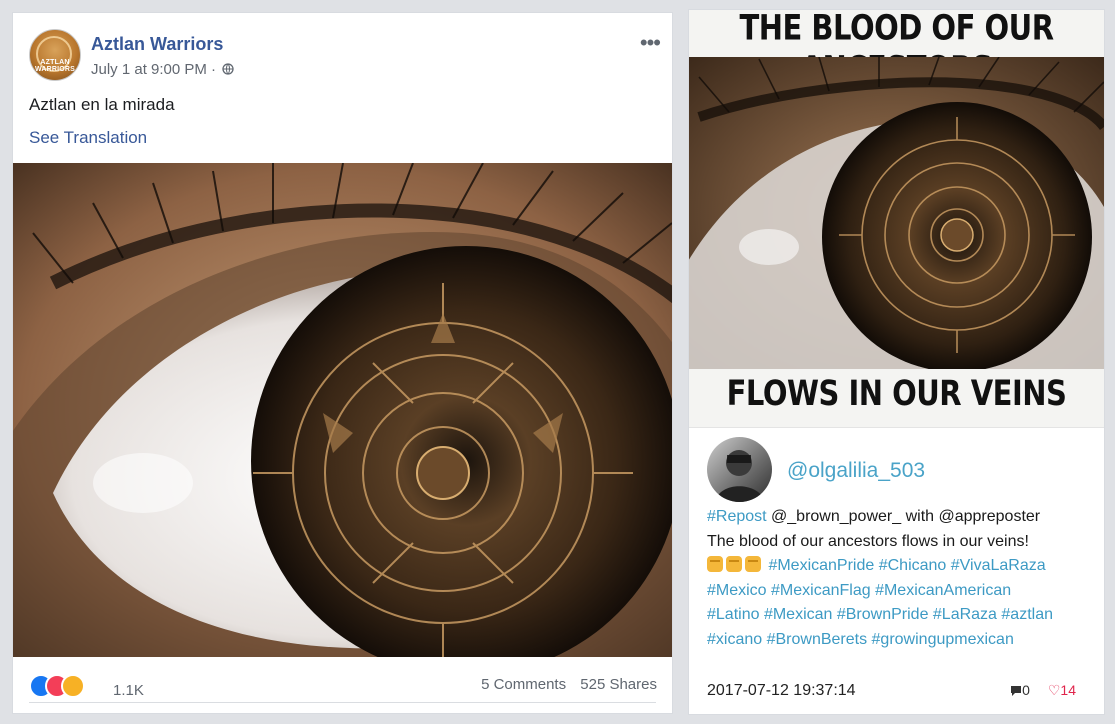  What do you see at coordinates (342, 685) in the screenshot?
I see `post-footer: 1.1K 5 Comments 525 Shares` at bounding box center [342, 685].